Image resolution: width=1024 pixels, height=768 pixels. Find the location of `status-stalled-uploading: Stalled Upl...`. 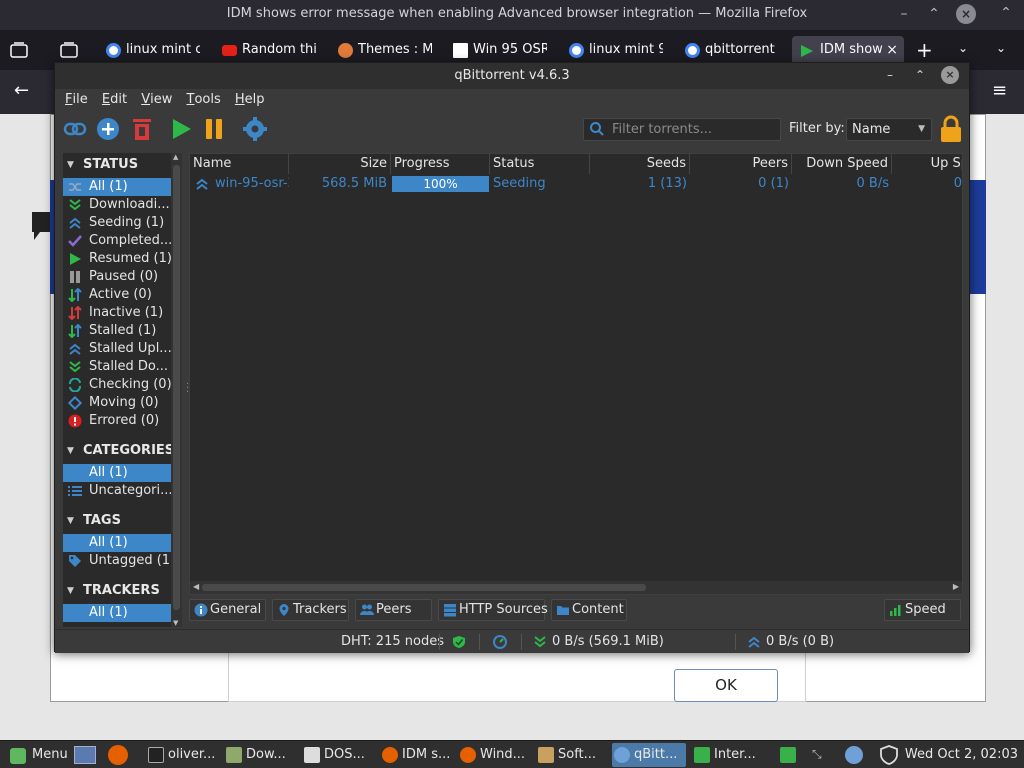

status-stalled-uploading: Stalled Upl... is located at coordinates (117, 349).